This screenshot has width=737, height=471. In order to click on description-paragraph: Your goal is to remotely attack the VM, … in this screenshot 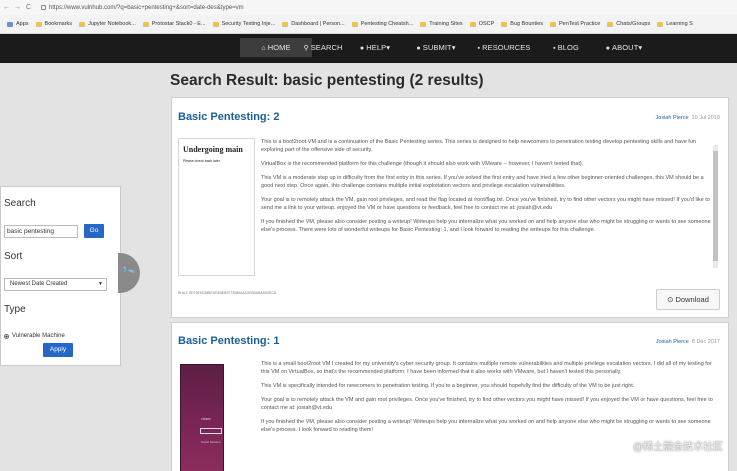, I will do `click(485, 204)`.